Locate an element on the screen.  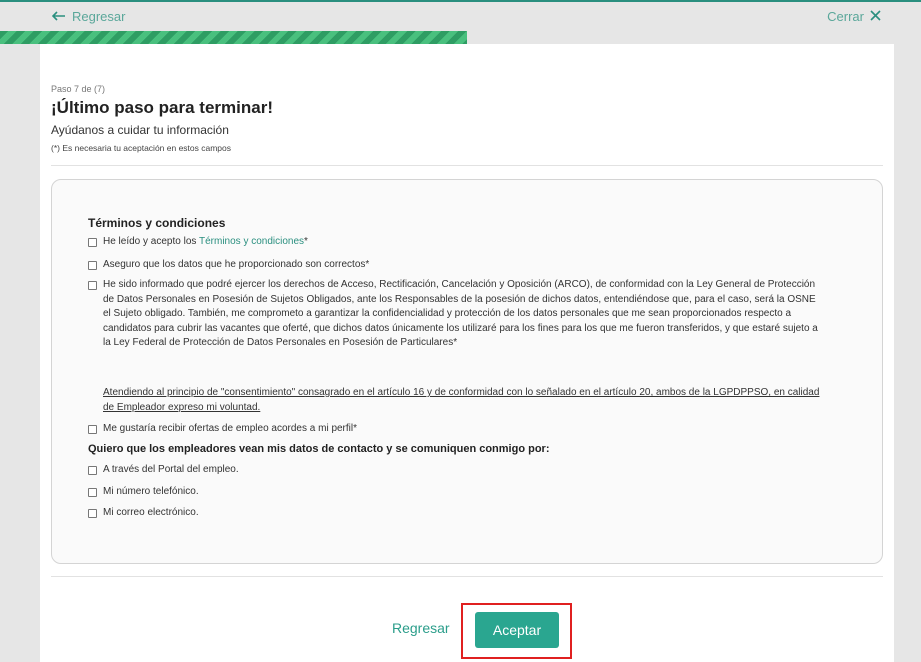
top-close-label: Cerrar is located at coordinates (845, 16).